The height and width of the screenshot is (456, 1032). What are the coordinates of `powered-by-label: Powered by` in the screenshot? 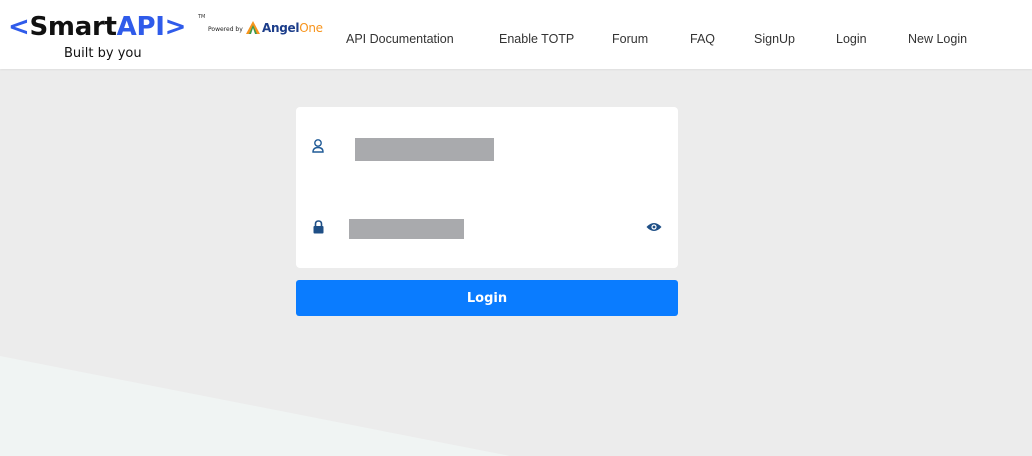 It's located at (225, 29).